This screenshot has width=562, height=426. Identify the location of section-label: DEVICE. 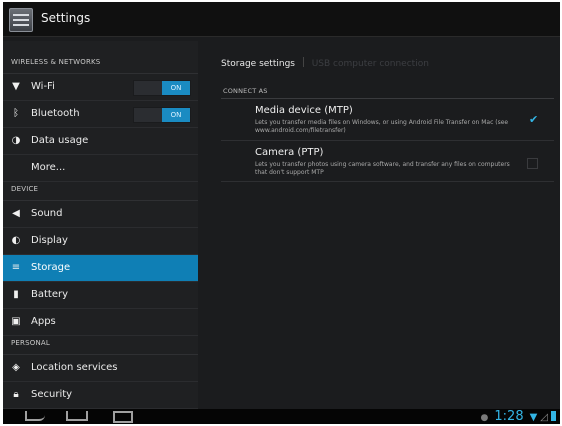
(25, 189).